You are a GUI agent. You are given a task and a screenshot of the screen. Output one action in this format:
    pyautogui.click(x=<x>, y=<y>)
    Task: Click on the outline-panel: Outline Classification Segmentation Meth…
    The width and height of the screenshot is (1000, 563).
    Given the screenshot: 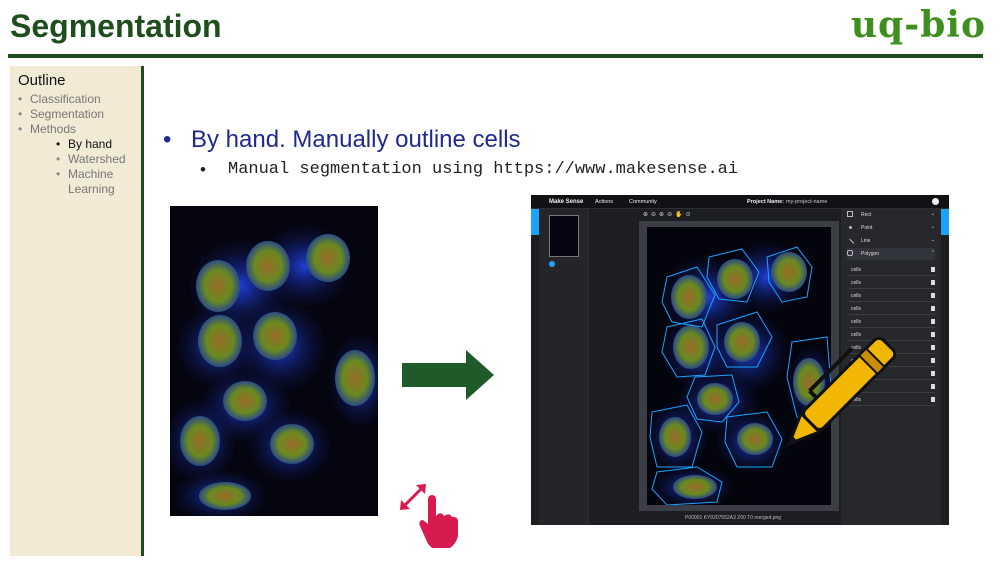 What is the action you would take?
    pyautogui.click(x=77, y=311)
    